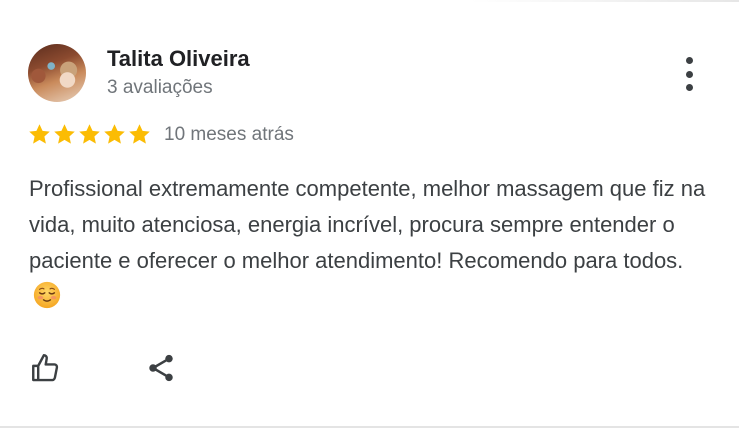  I want to click on share-button, so click(161, 368).